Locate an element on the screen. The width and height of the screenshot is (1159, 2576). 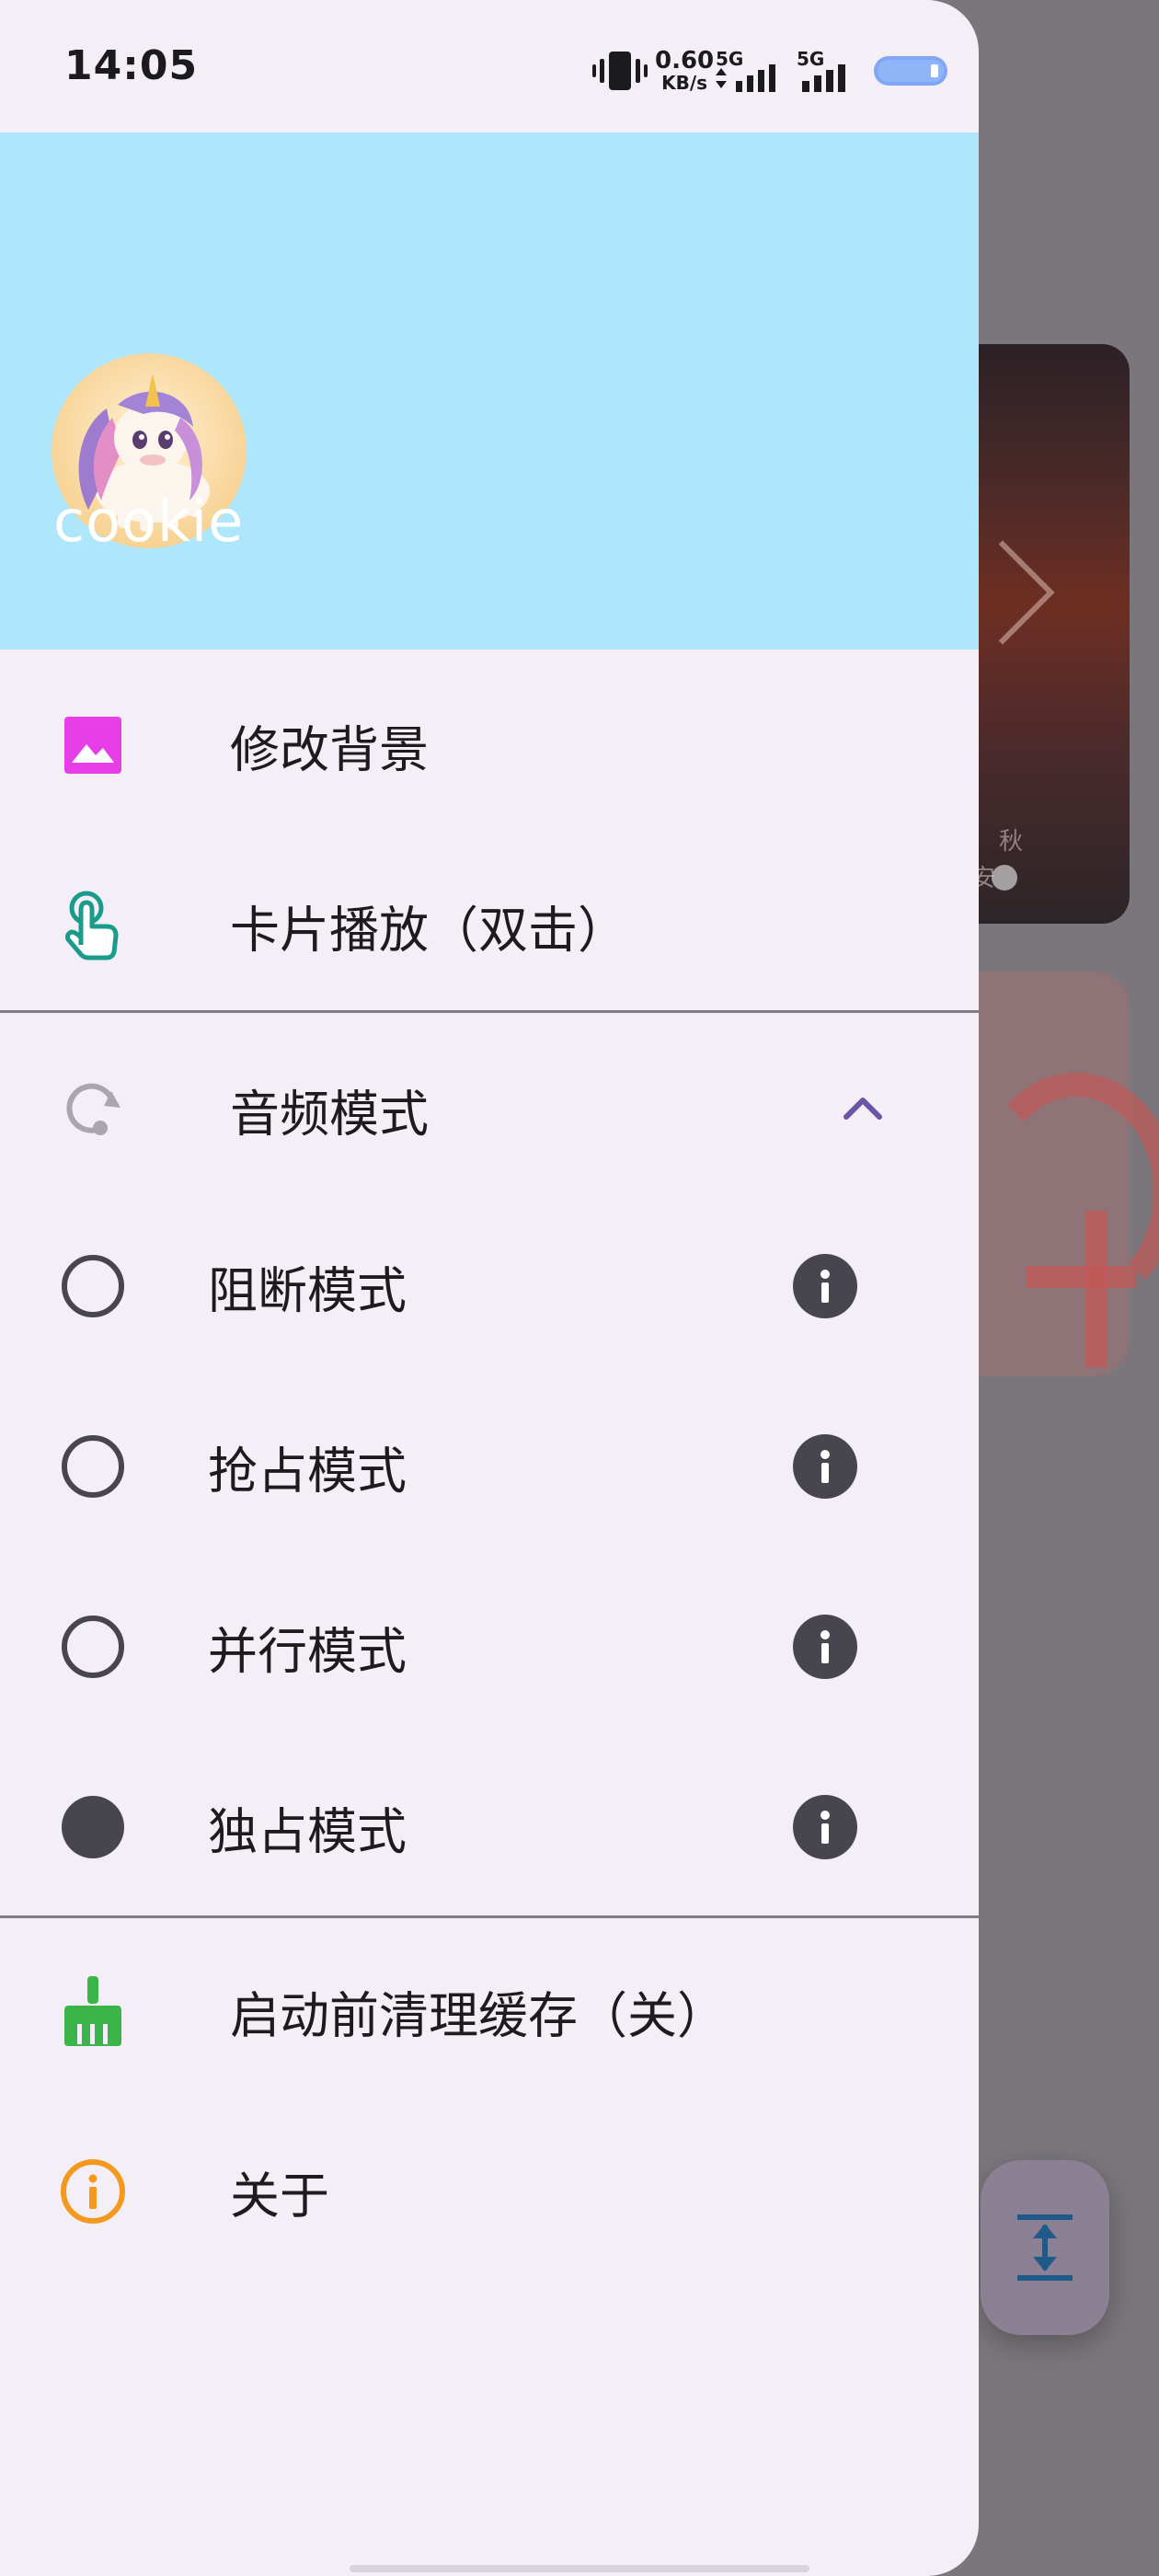
sim2-signal-icon is located at coordinates (823, 78).